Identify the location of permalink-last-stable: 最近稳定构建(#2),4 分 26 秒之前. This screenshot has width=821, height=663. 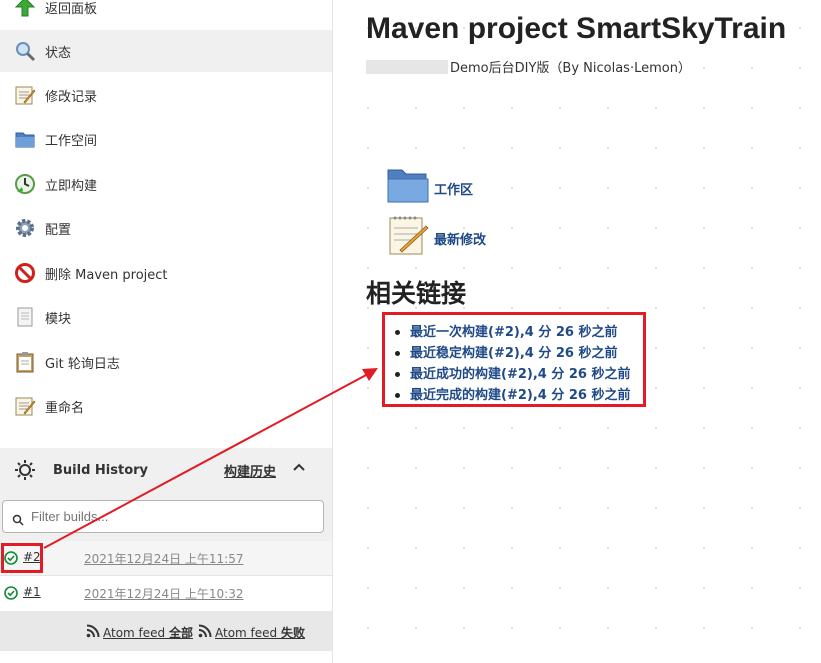
(519, 353).